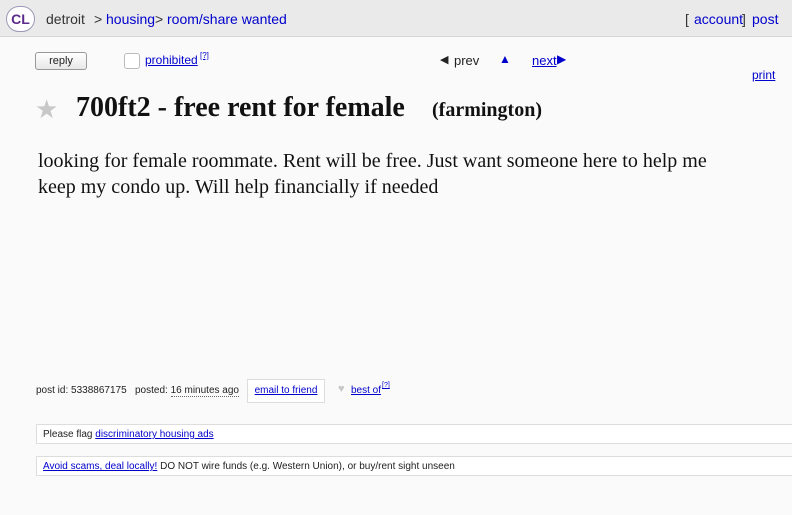 The image size is (792, 515). What do you see at coordinates (68, 434) in the screenshot?
I see `flag-notice-text: Please flag` at bounding box center [68, 434].